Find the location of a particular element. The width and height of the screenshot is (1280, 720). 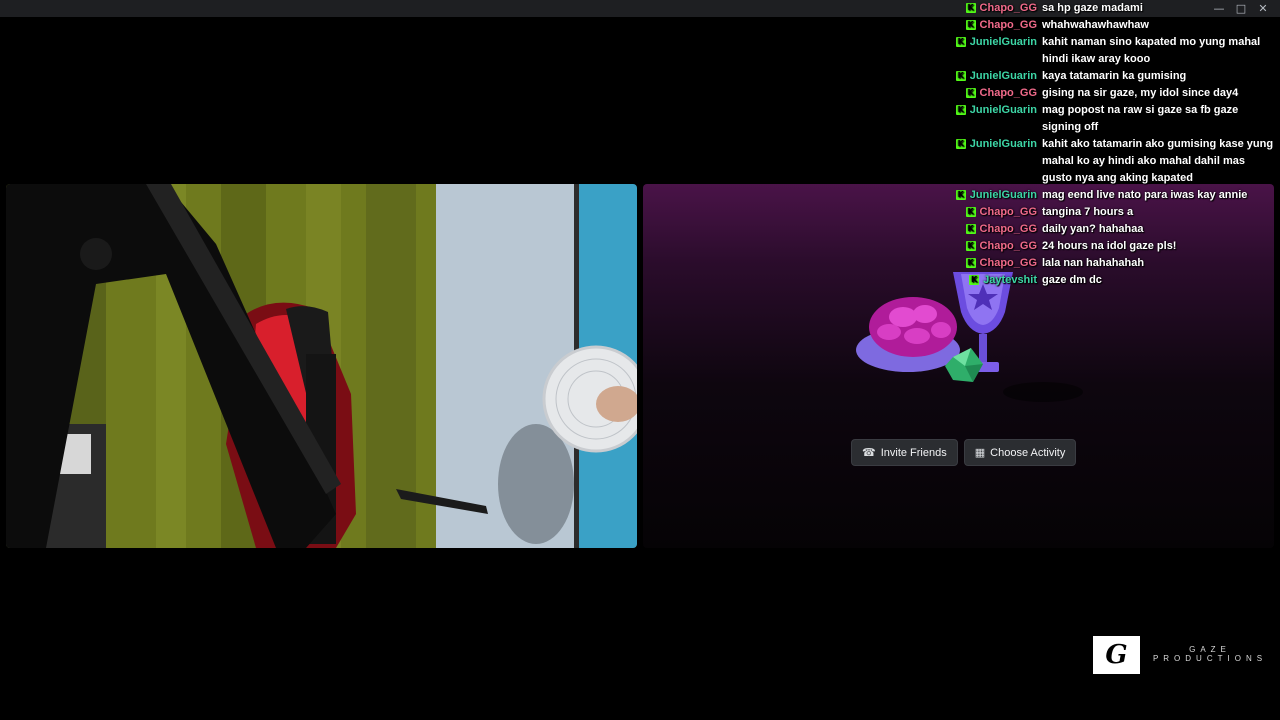

chat-author: K Jaytevshit is located at coordinates (996, 280).